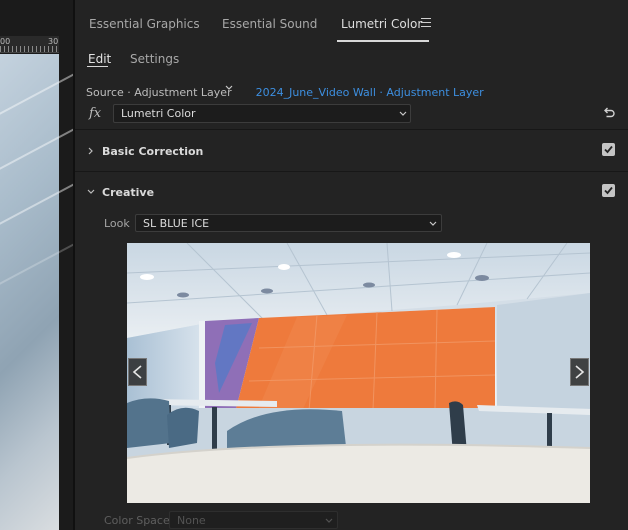  I want to click on section-basic-correction: Basic Correction, so click(351, 152).